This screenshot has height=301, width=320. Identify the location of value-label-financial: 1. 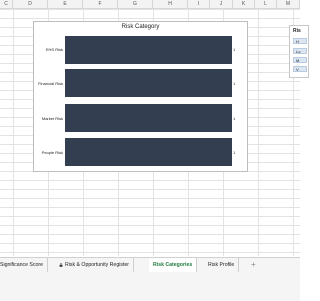
(234, 83).